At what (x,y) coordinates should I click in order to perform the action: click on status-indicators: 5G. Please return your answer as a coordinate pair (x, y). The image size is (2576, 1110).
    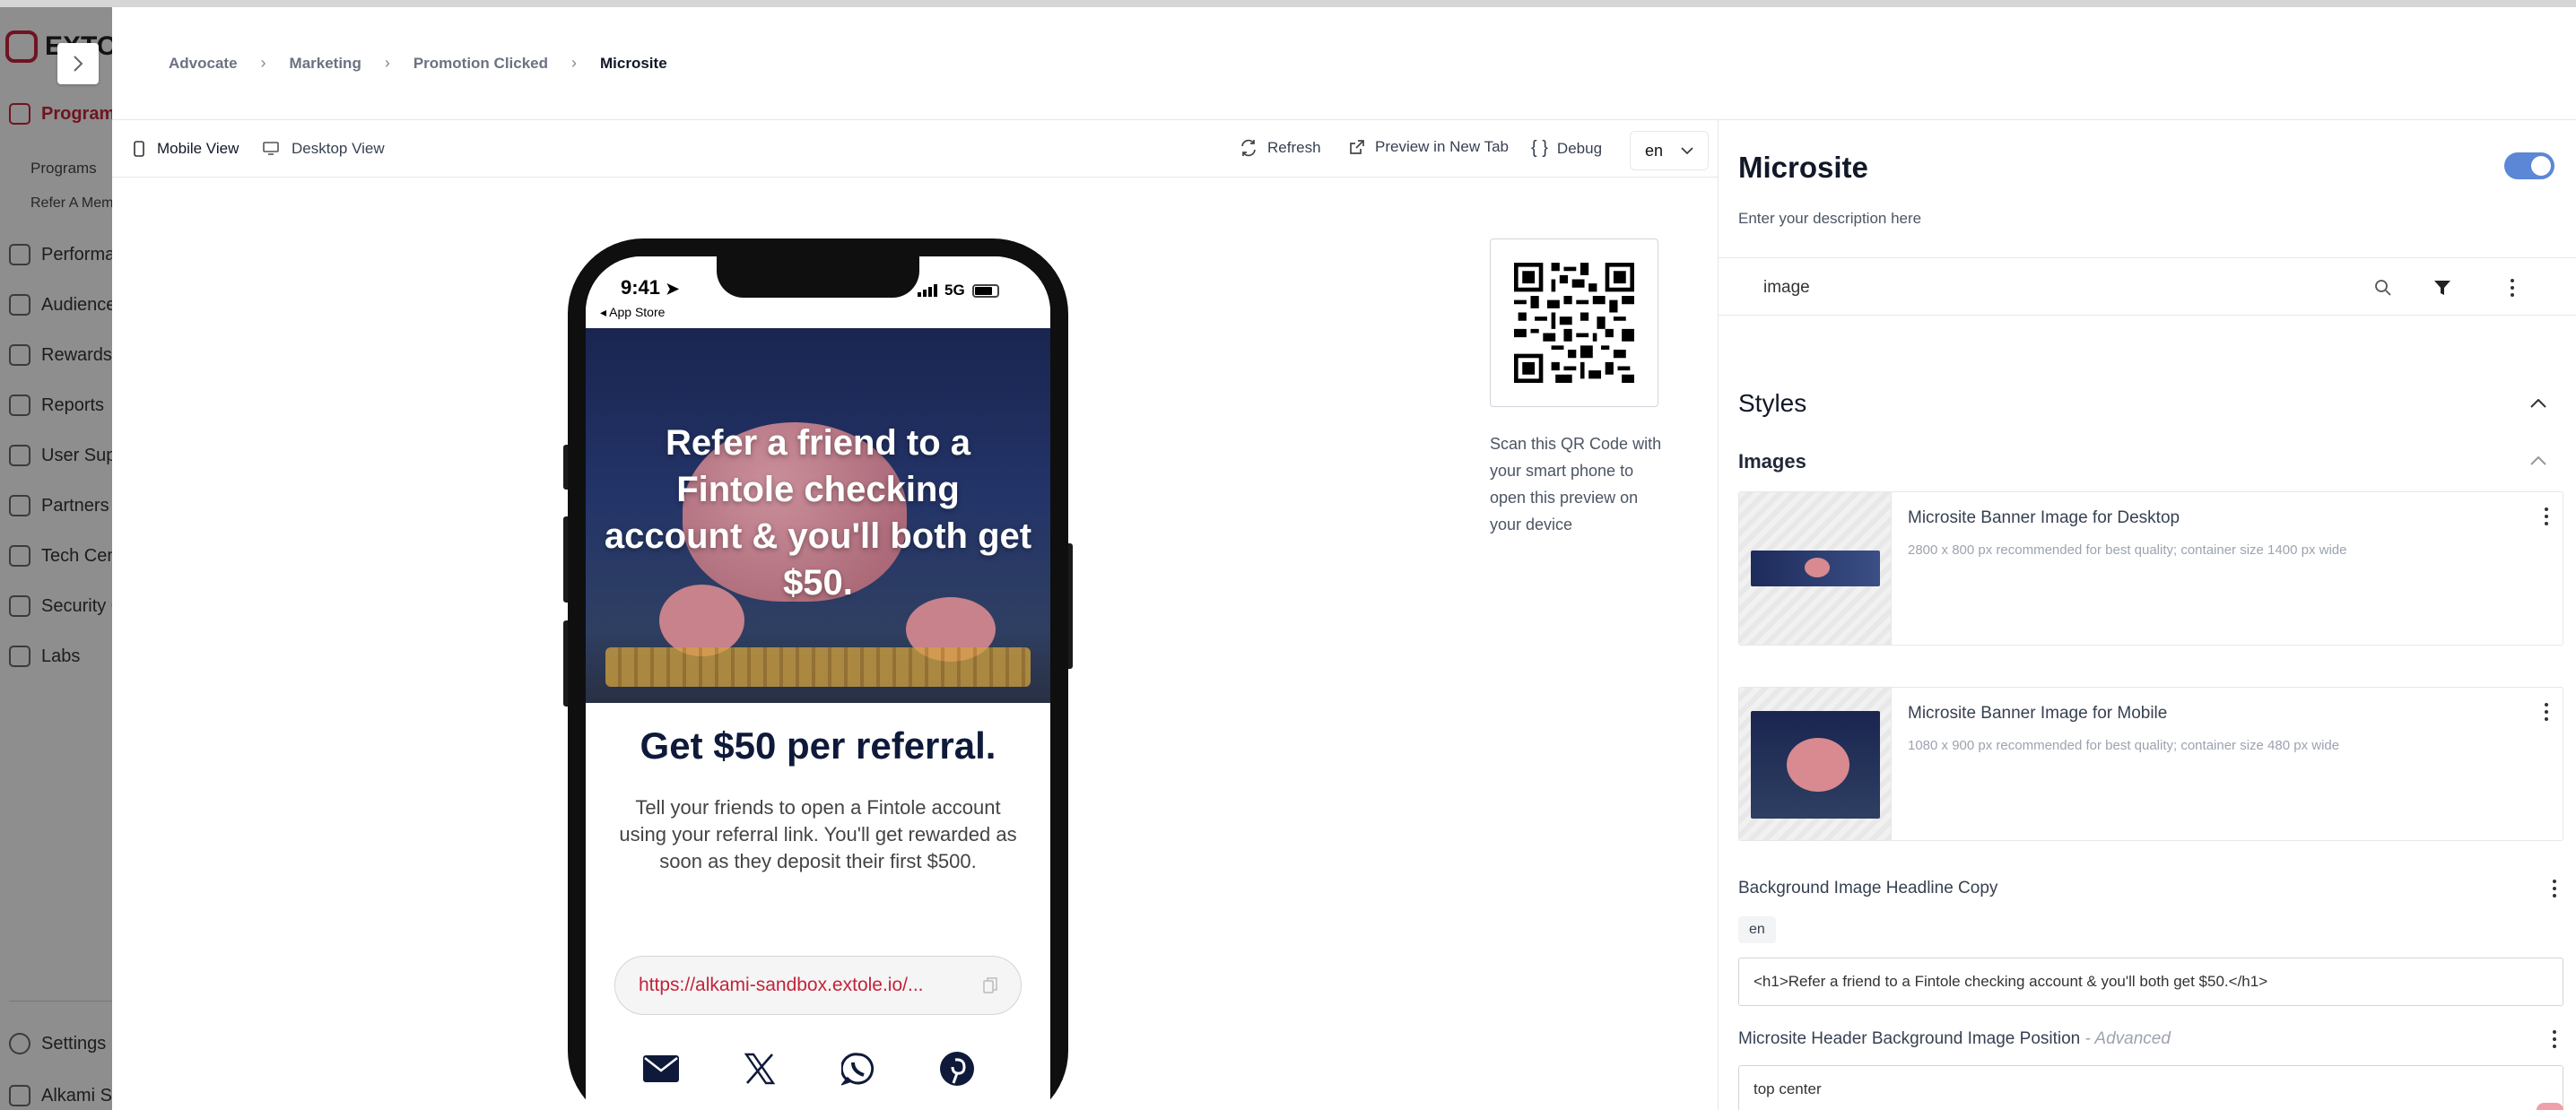
    Looking at the image, I should click on (958, 290).